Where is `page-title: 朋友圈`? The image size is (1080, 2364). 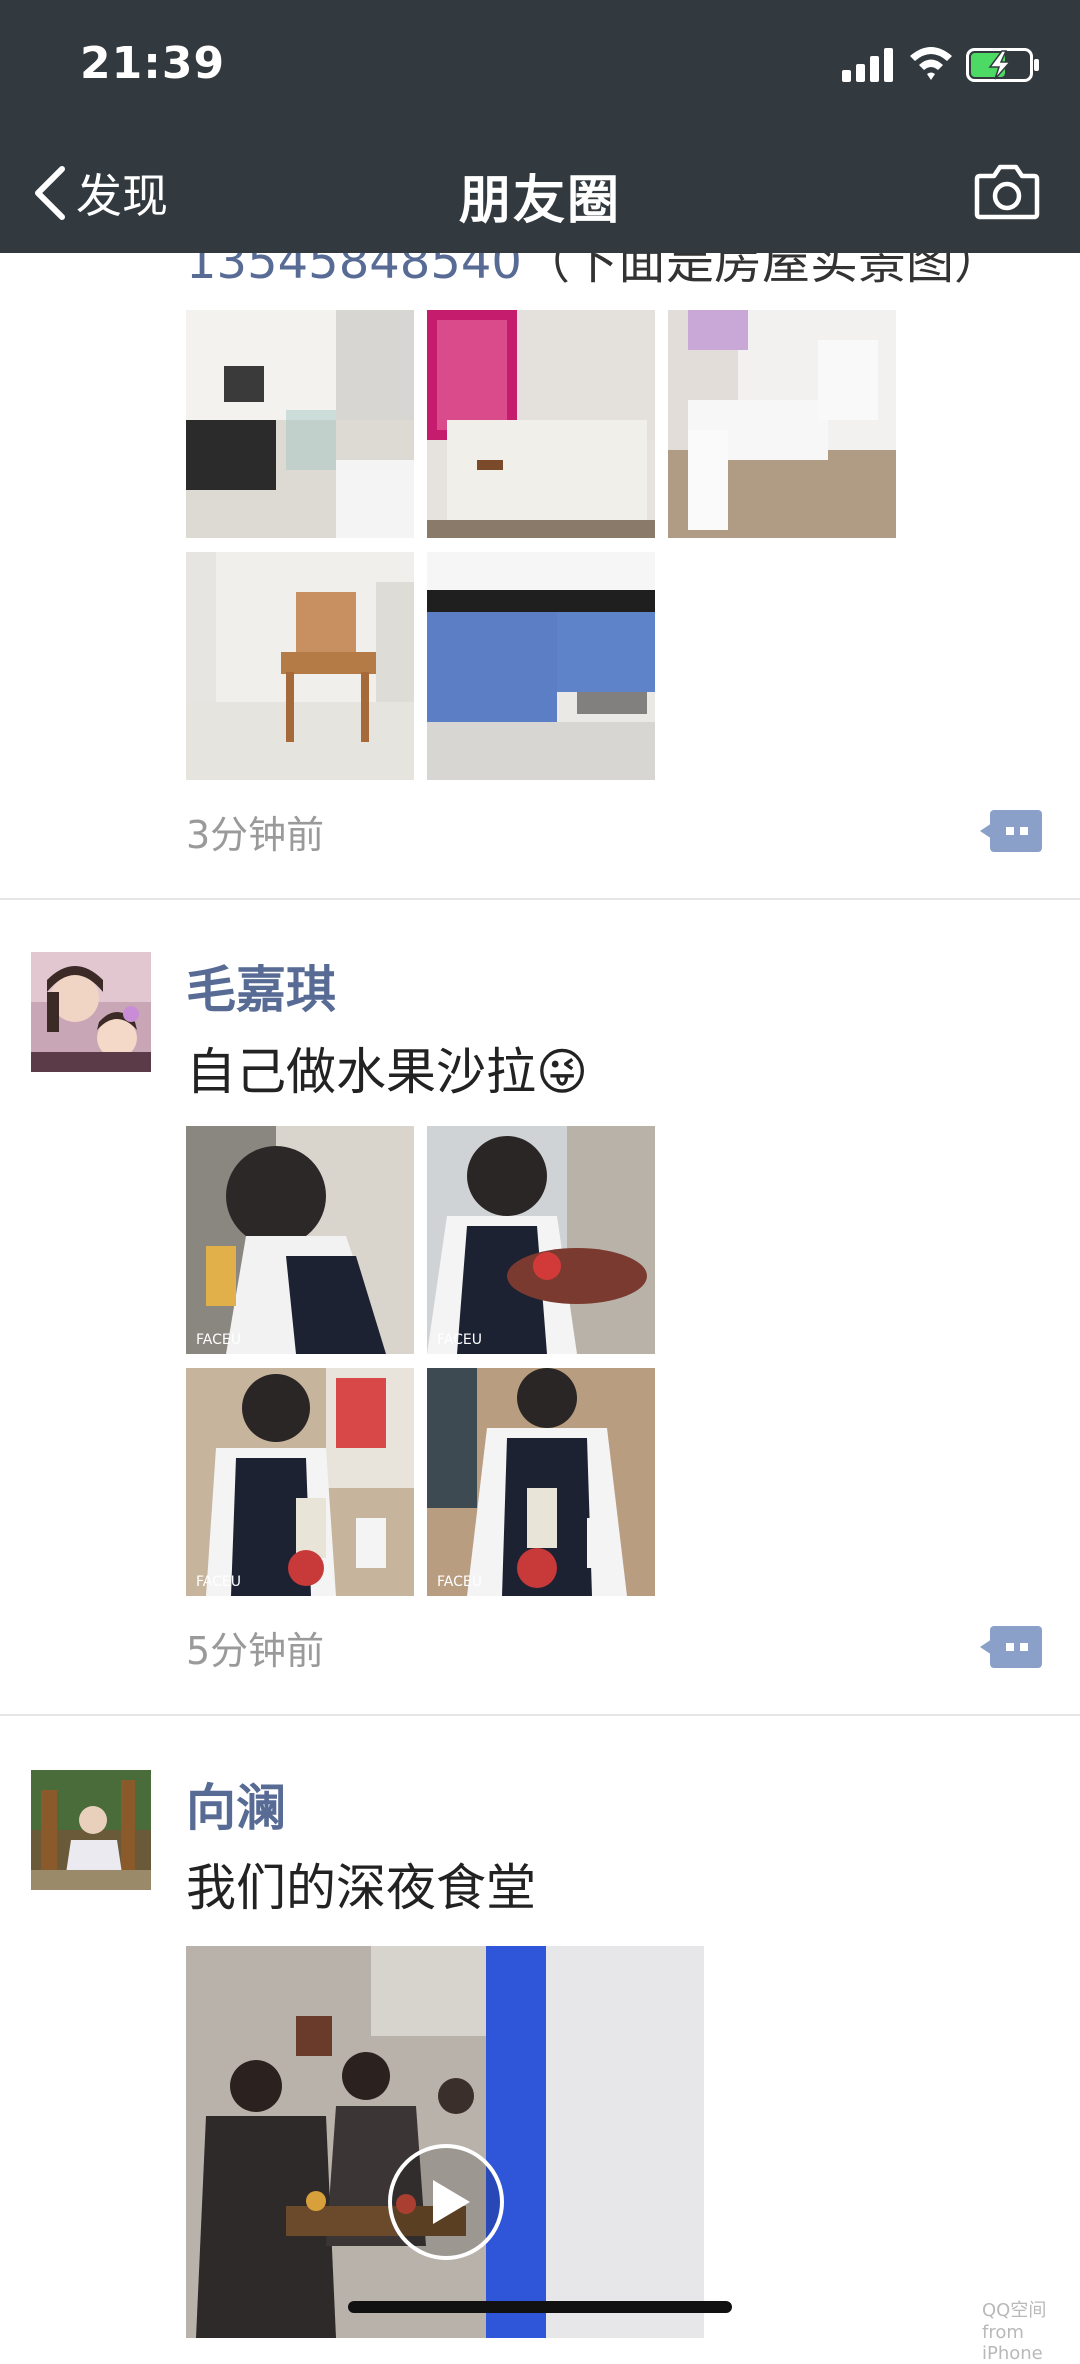
page-title: 朋友圈 is located at coordinates (539, 201).